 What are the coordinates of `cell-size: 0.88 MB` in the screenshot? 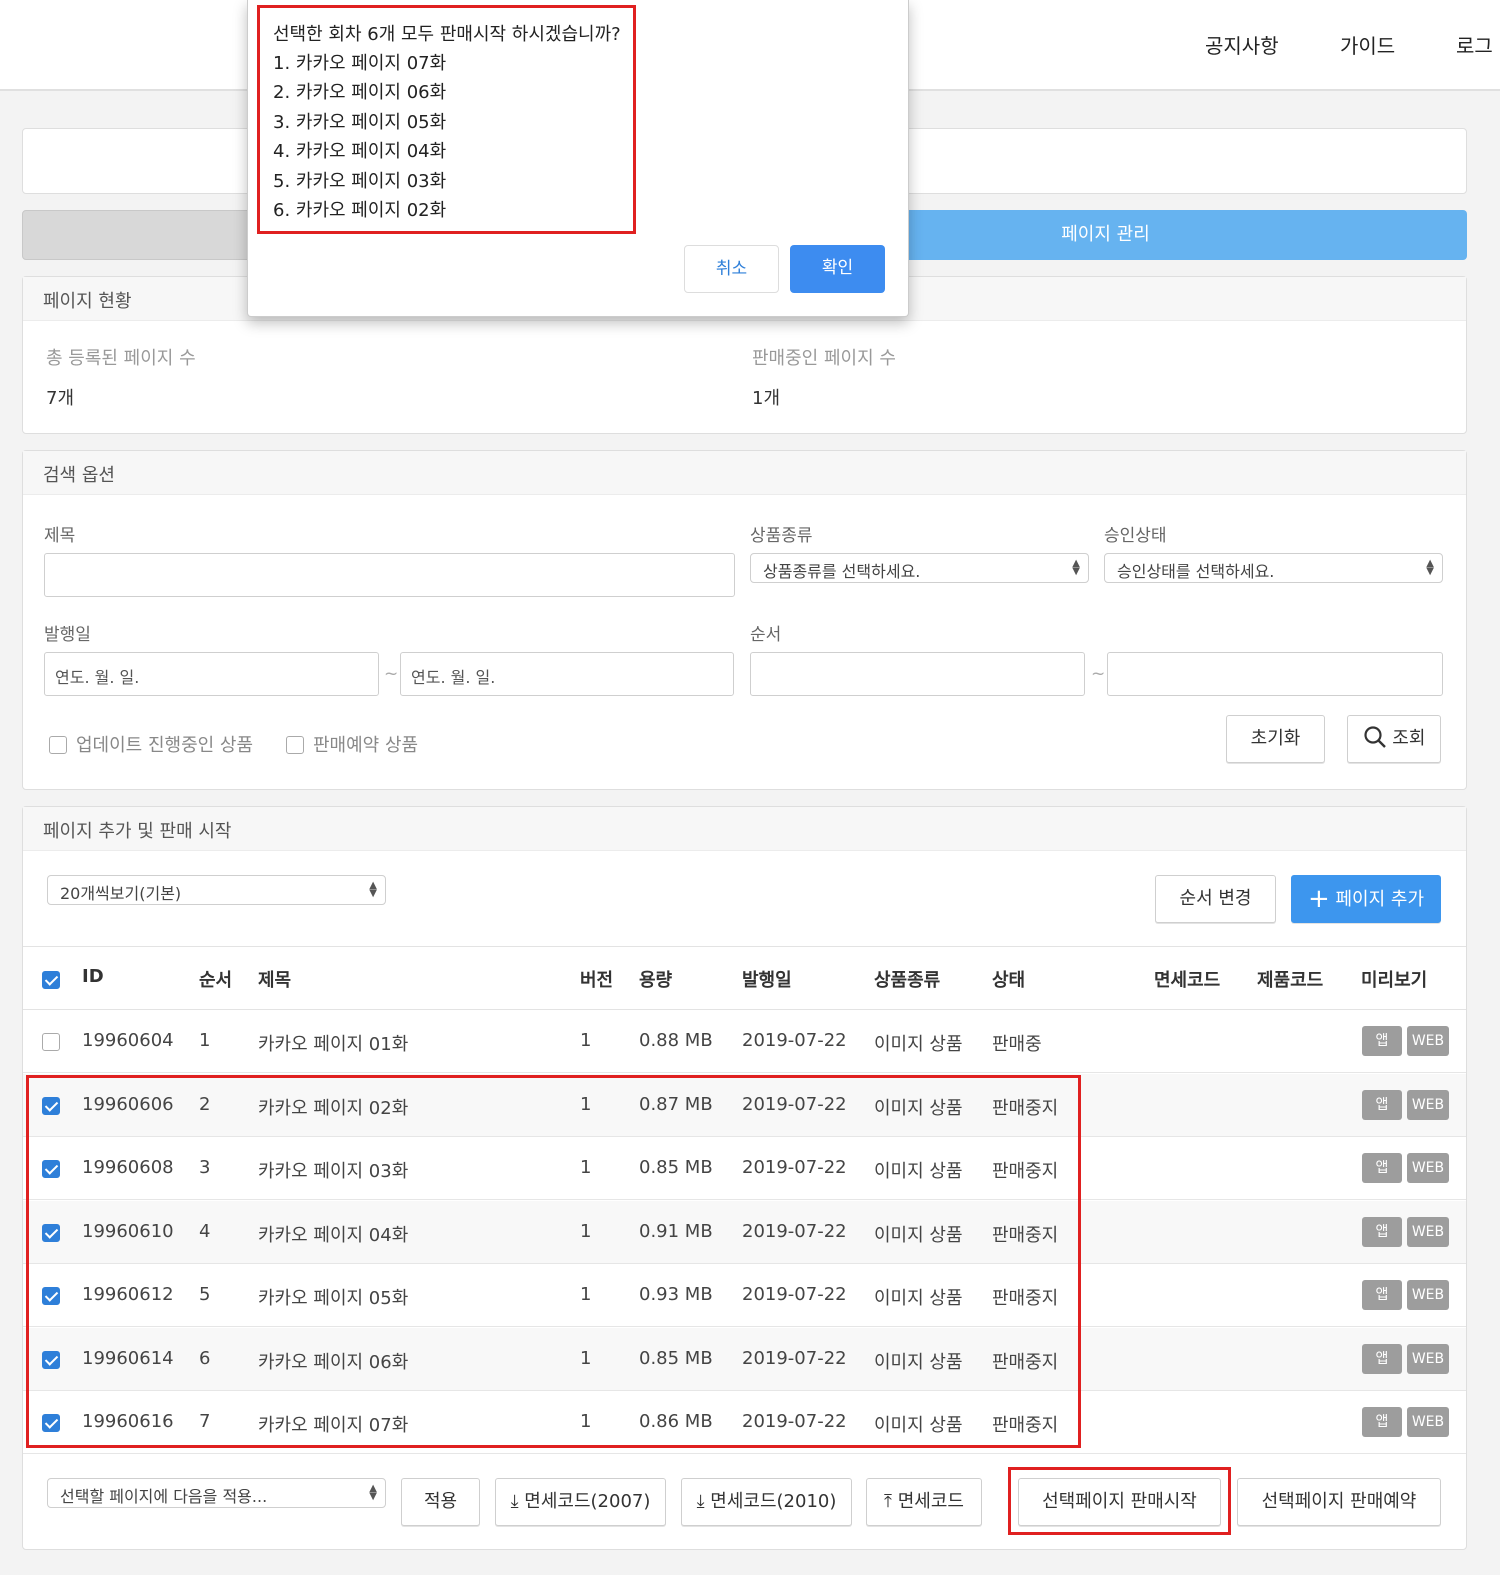 It's located at (676, 1040).